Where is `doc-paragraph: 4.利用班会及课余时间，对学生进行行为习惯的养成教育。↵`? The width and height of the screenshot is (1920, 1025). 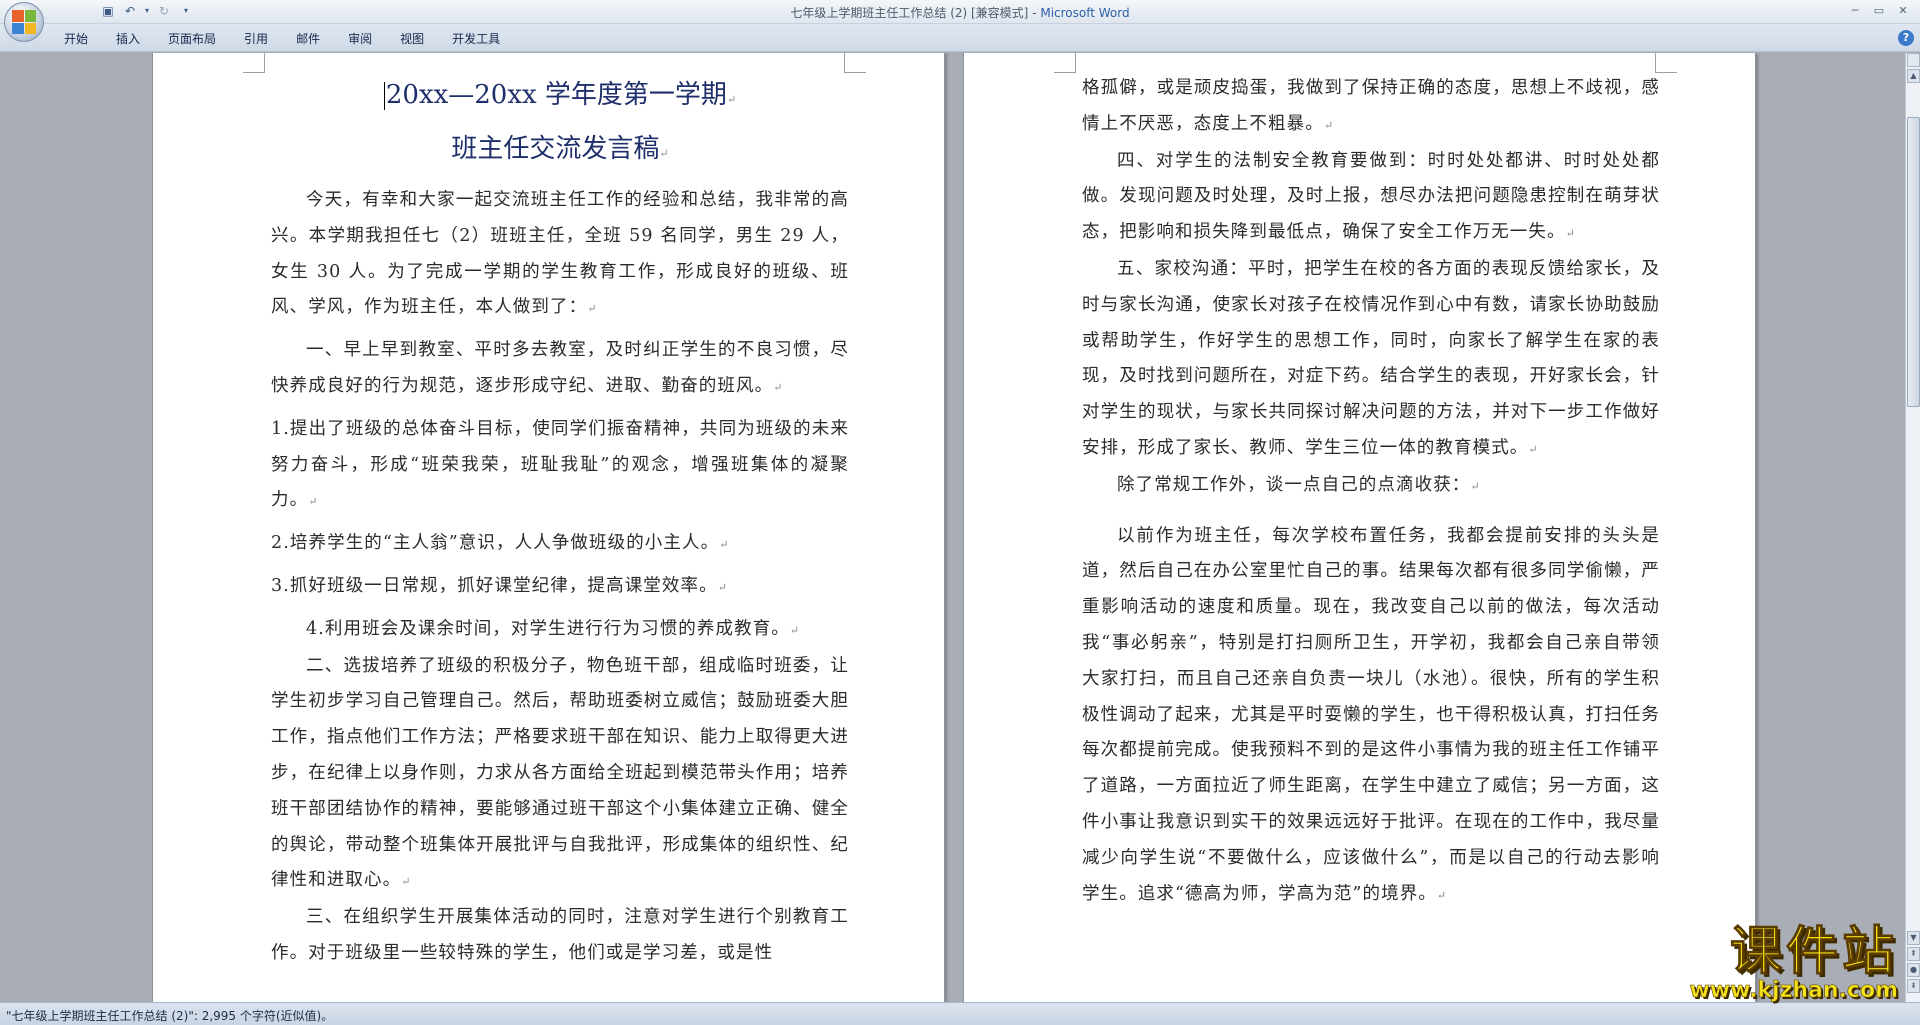 doc-paragraph: 4.利用班会及课余时间，对学生进行行为习惯的养成教育。↵ is located at coordinates (560, 630).